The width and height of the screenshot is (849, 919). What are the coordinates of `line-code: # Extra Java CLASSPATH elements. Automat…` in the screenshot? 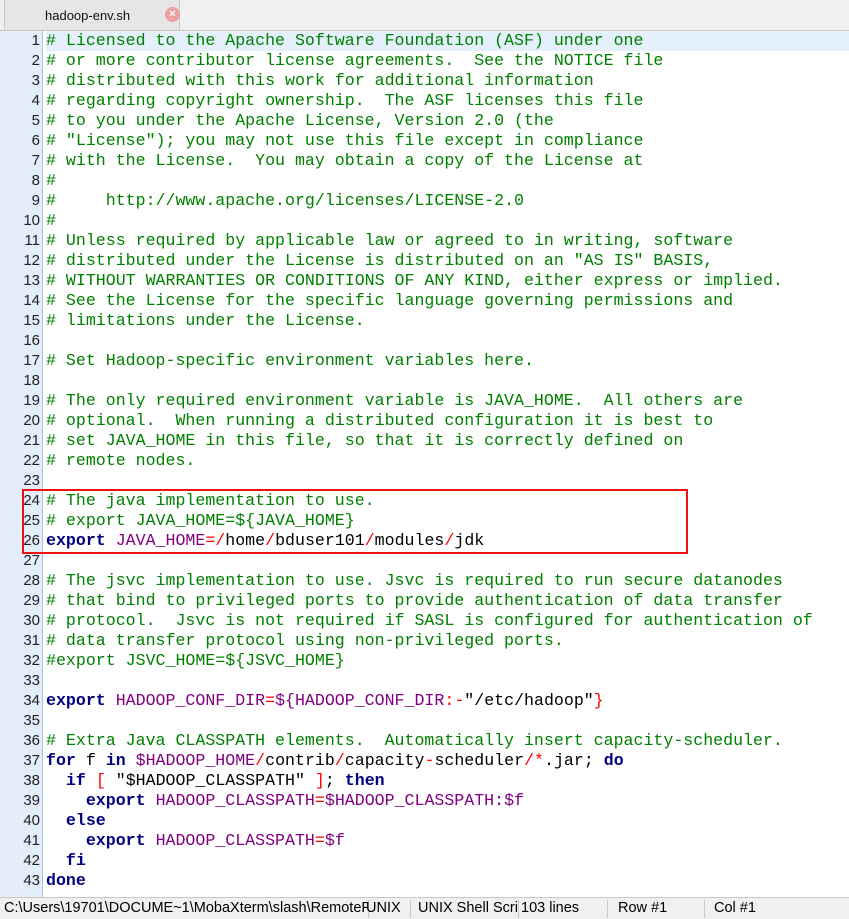 It's located at (447, 741).